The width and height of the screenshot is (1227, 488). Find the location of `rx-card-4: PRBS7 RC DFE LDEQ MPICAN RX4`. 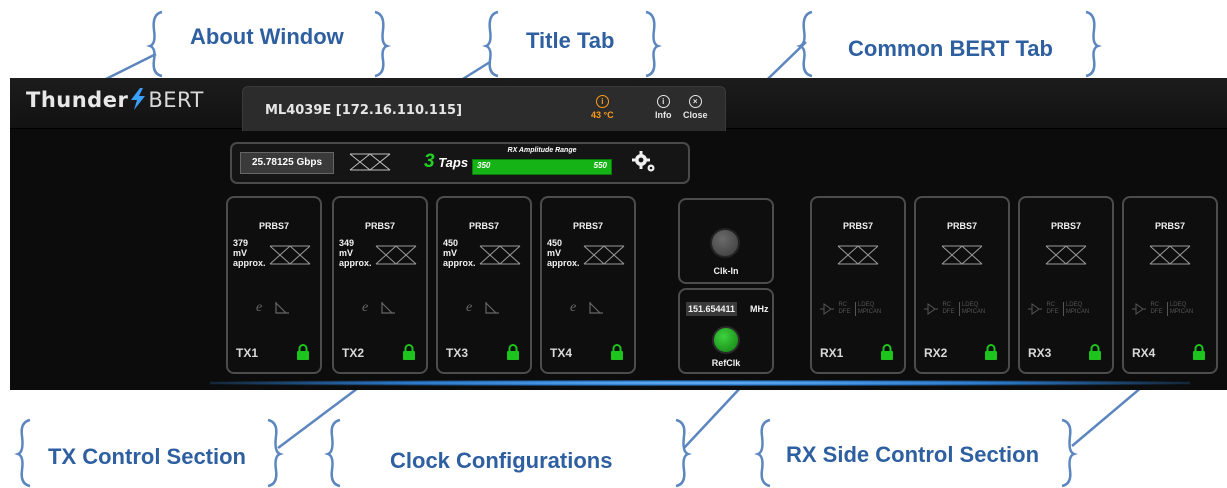

rx-card-4: PRBS7 RC DFE LDEQ MPICAN RX4 is located at coordinates (1170, 285).